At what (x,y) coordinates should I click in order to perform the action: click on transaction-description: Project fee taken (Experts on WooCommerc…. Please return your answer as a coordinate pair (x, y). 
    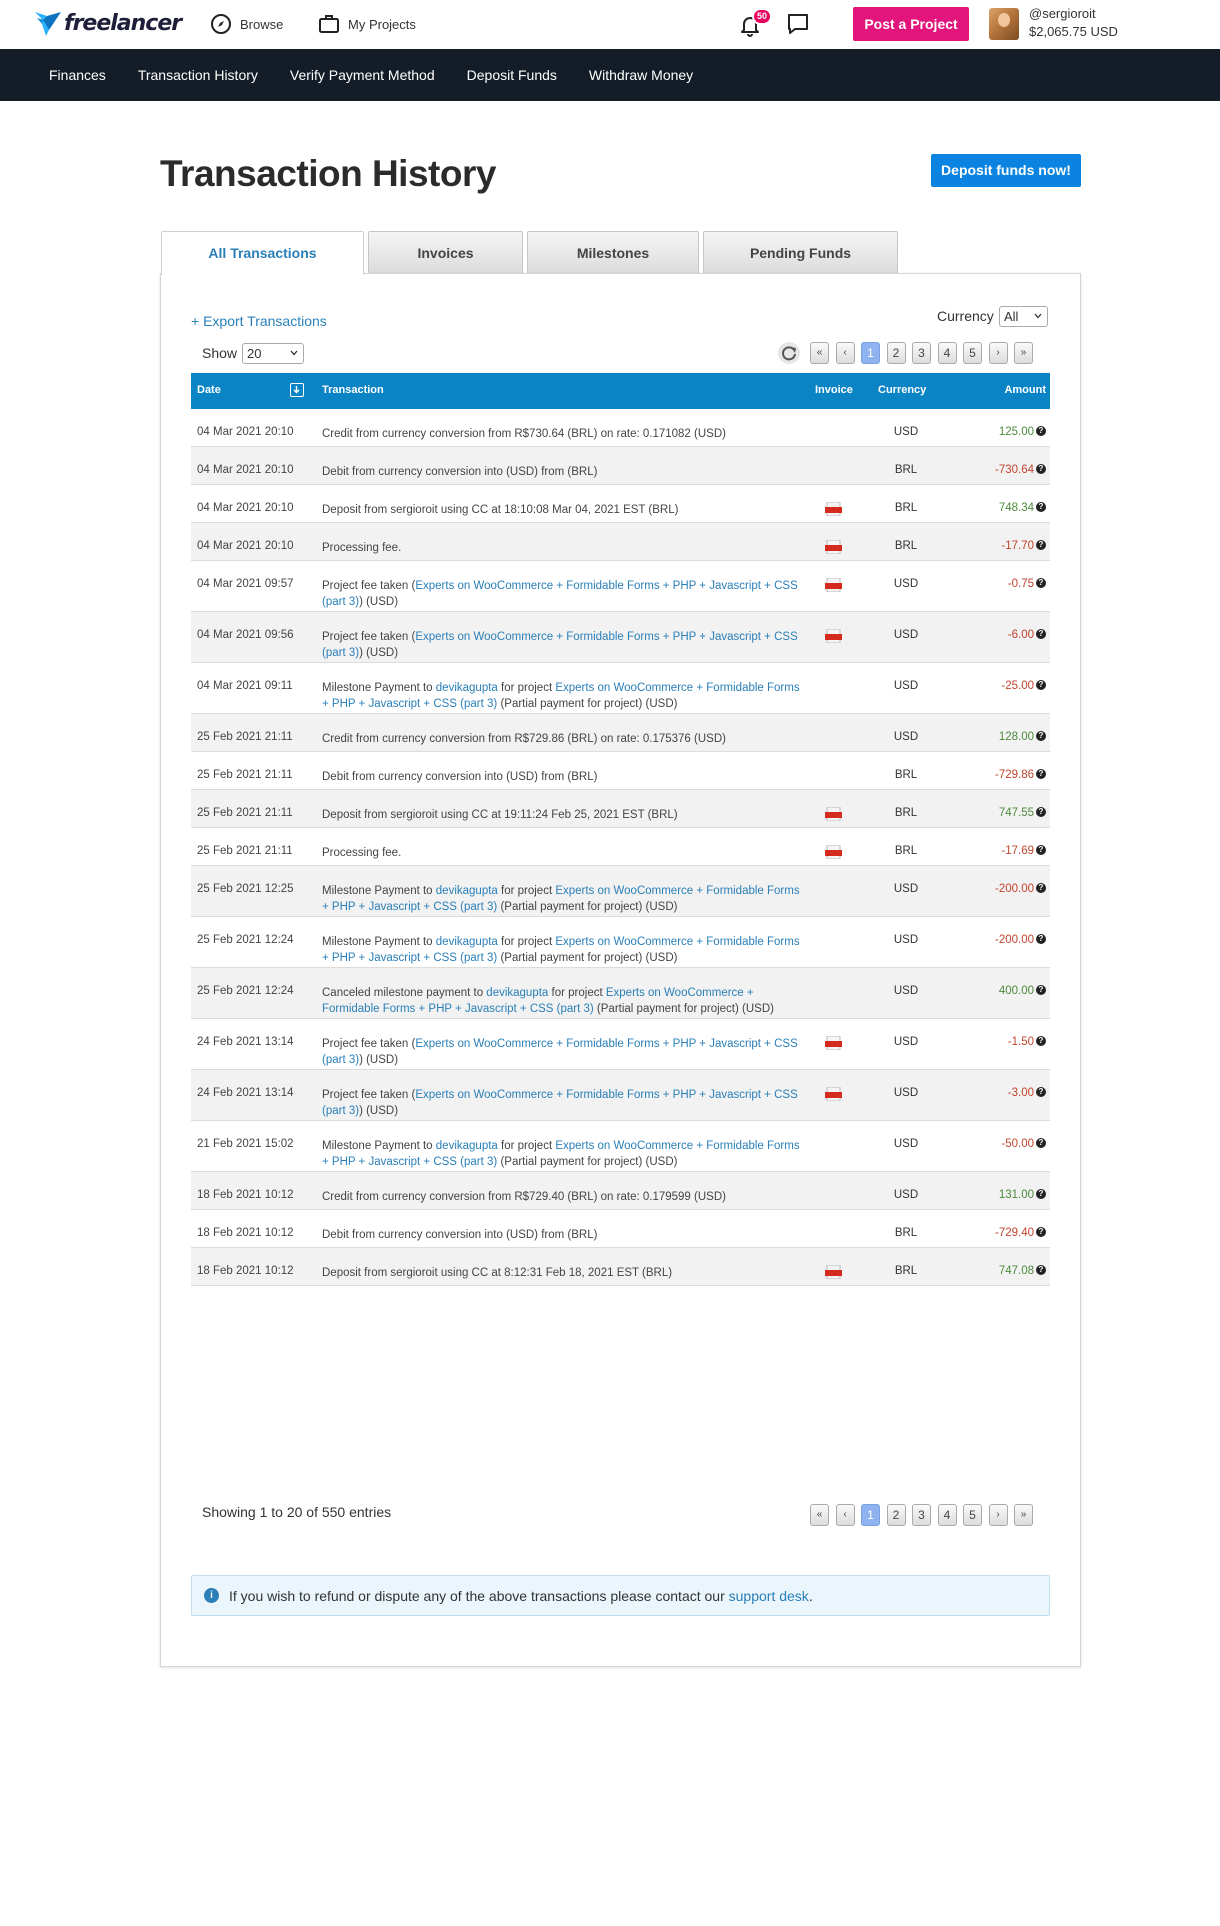
    Looking at the image, I should click on (562, 645).